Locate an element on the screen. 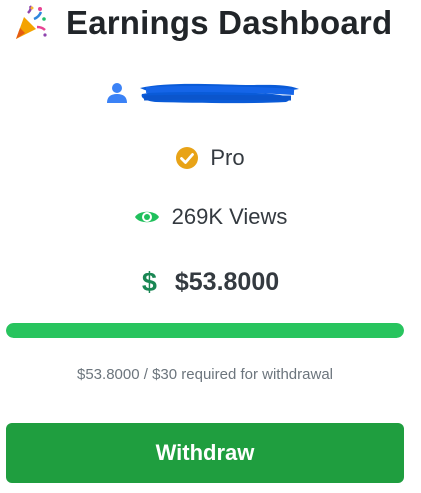 The image size is (421, 493). withdrawal-requirement-text: $53.8000 / $30 required for withdrawal is located at coordinates (205, 374).